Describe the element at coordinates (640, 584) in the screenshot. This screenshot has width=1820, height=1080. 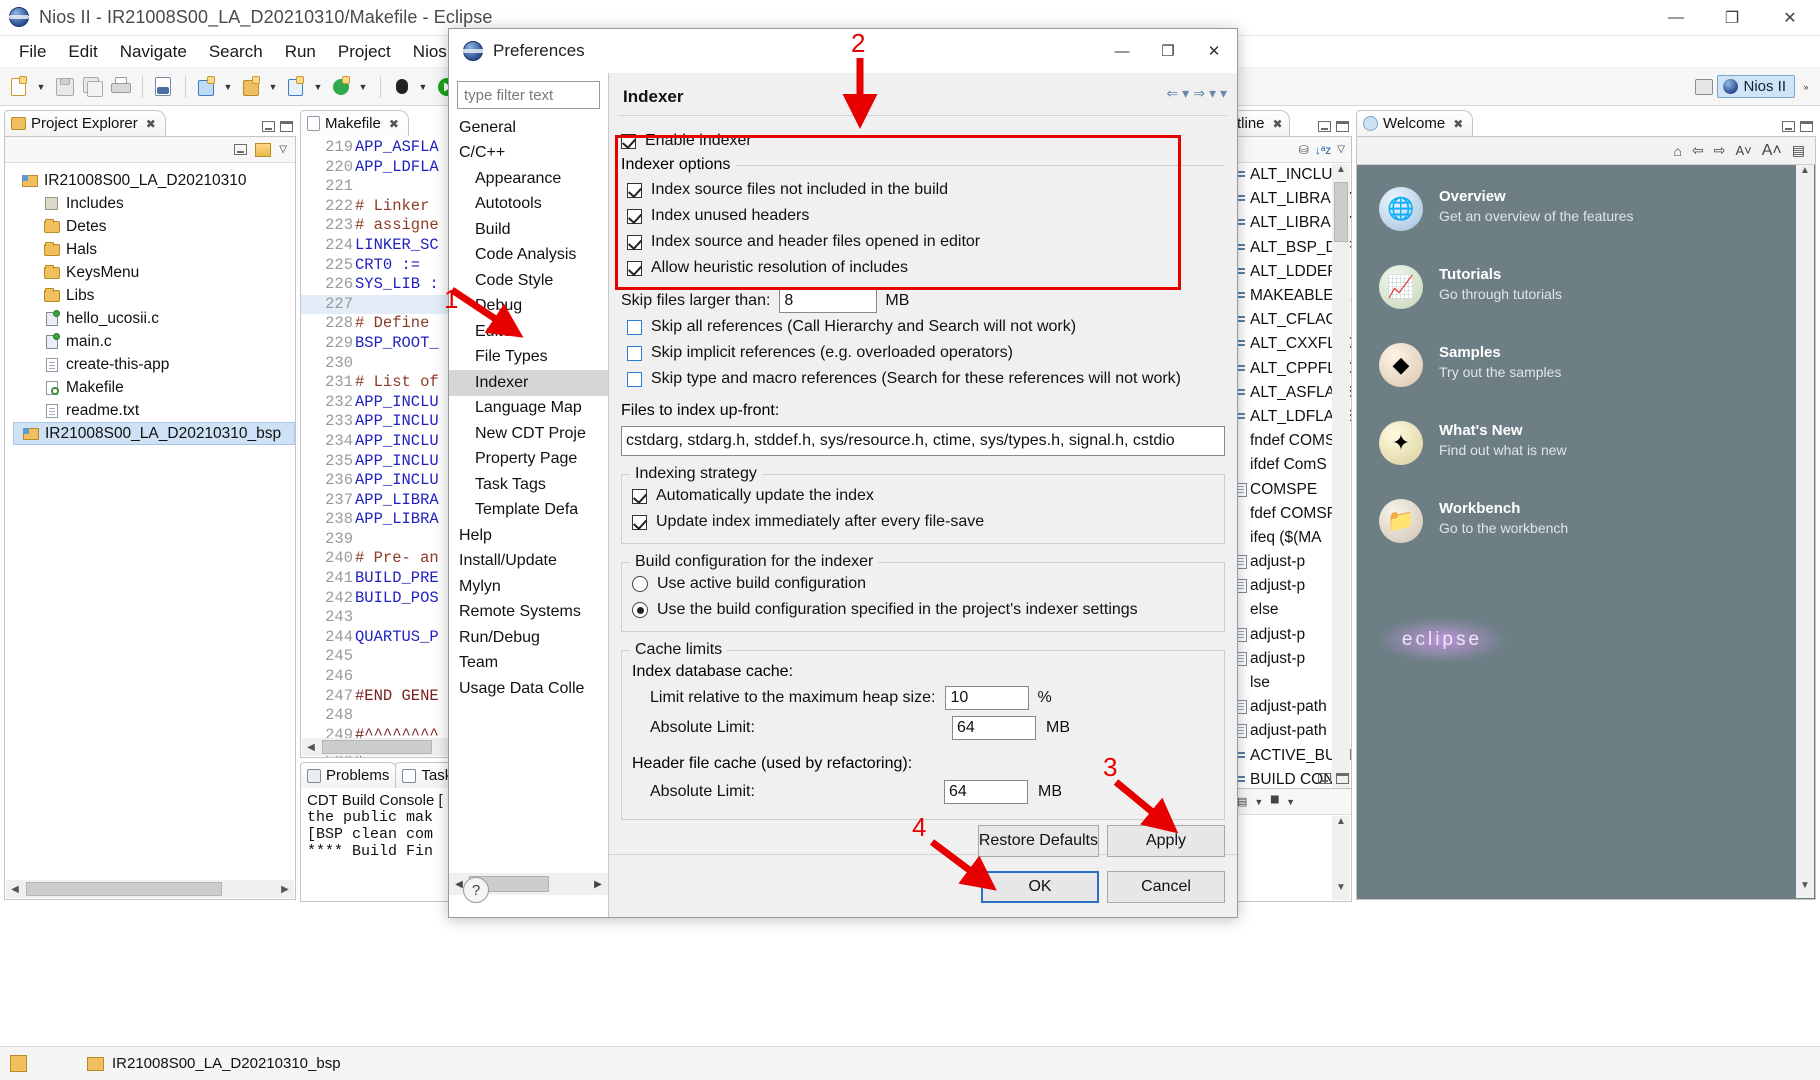
I see `build-config-radio` at that location.